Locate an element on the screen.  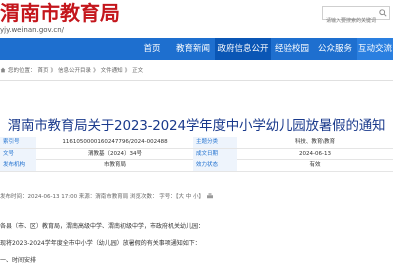
breadcrumb: 您的位置： 首页》信息公开目录》文件通知》正文 is located at coordinates (196, 72).